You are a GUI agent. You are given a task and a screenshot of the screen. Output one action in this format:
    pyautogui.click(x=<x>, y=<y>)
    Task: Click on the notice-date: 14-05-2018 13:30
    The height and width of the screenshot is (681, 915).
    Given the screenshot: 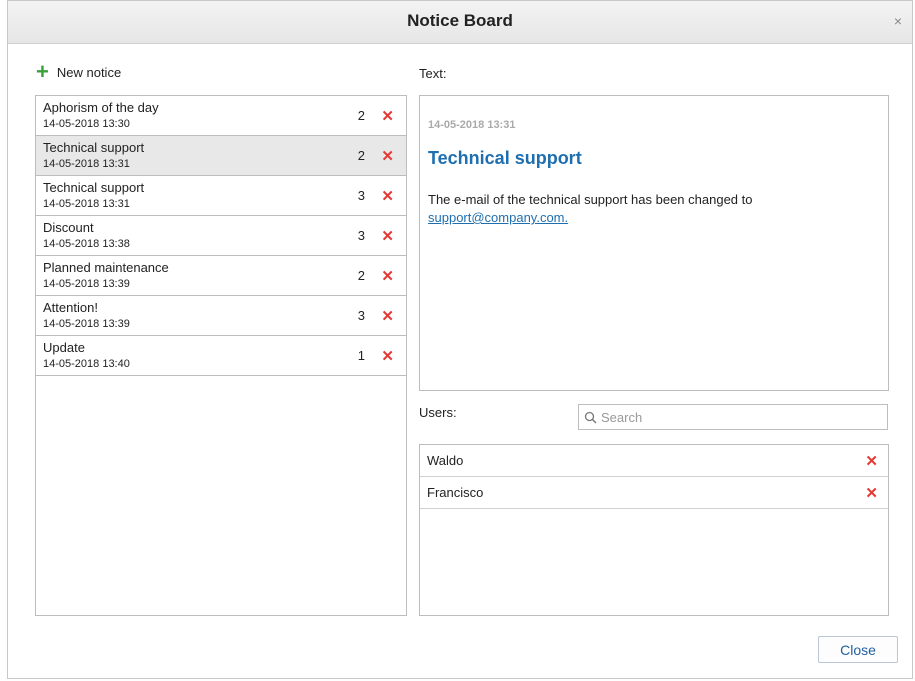 What is the action you would take?
    pyautogui.click(x=86, y=124)
    